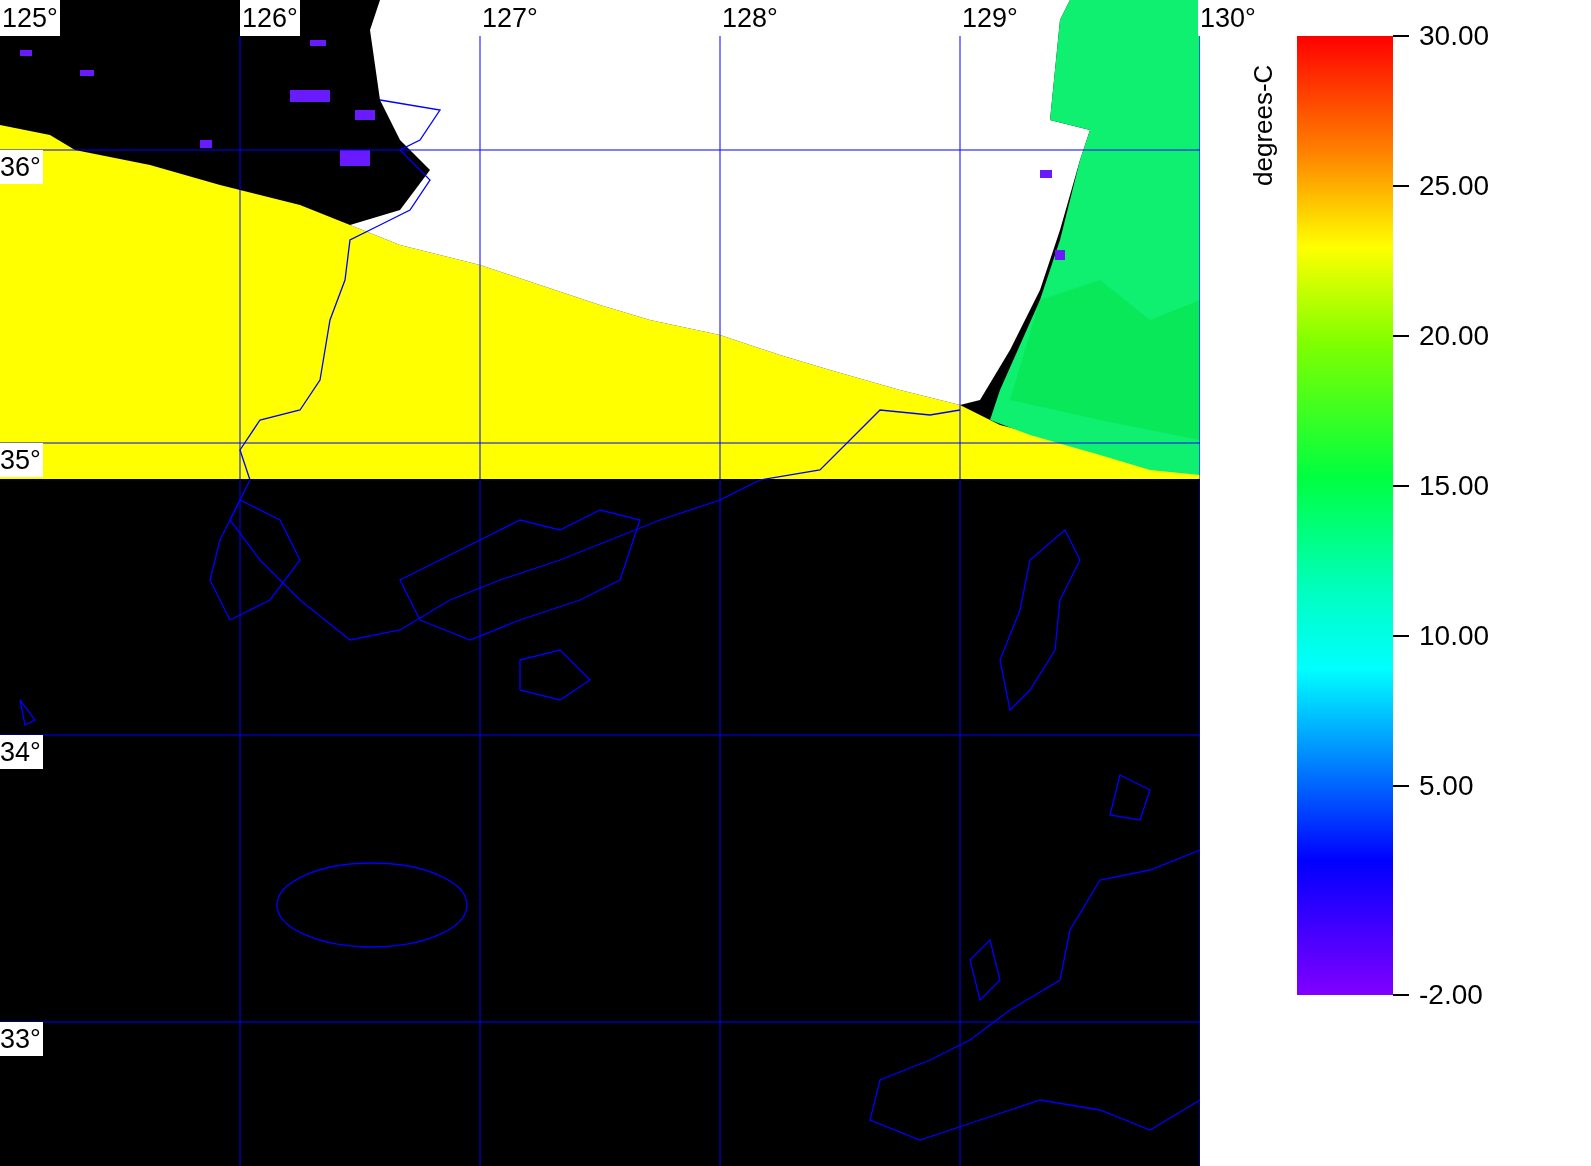 The height and width of the screenshot is (1166, 1591). What do you see at coordinates (30, 18) in the screenshot?
I see `longitude-label: 125°` at bounding box center [30, 18].